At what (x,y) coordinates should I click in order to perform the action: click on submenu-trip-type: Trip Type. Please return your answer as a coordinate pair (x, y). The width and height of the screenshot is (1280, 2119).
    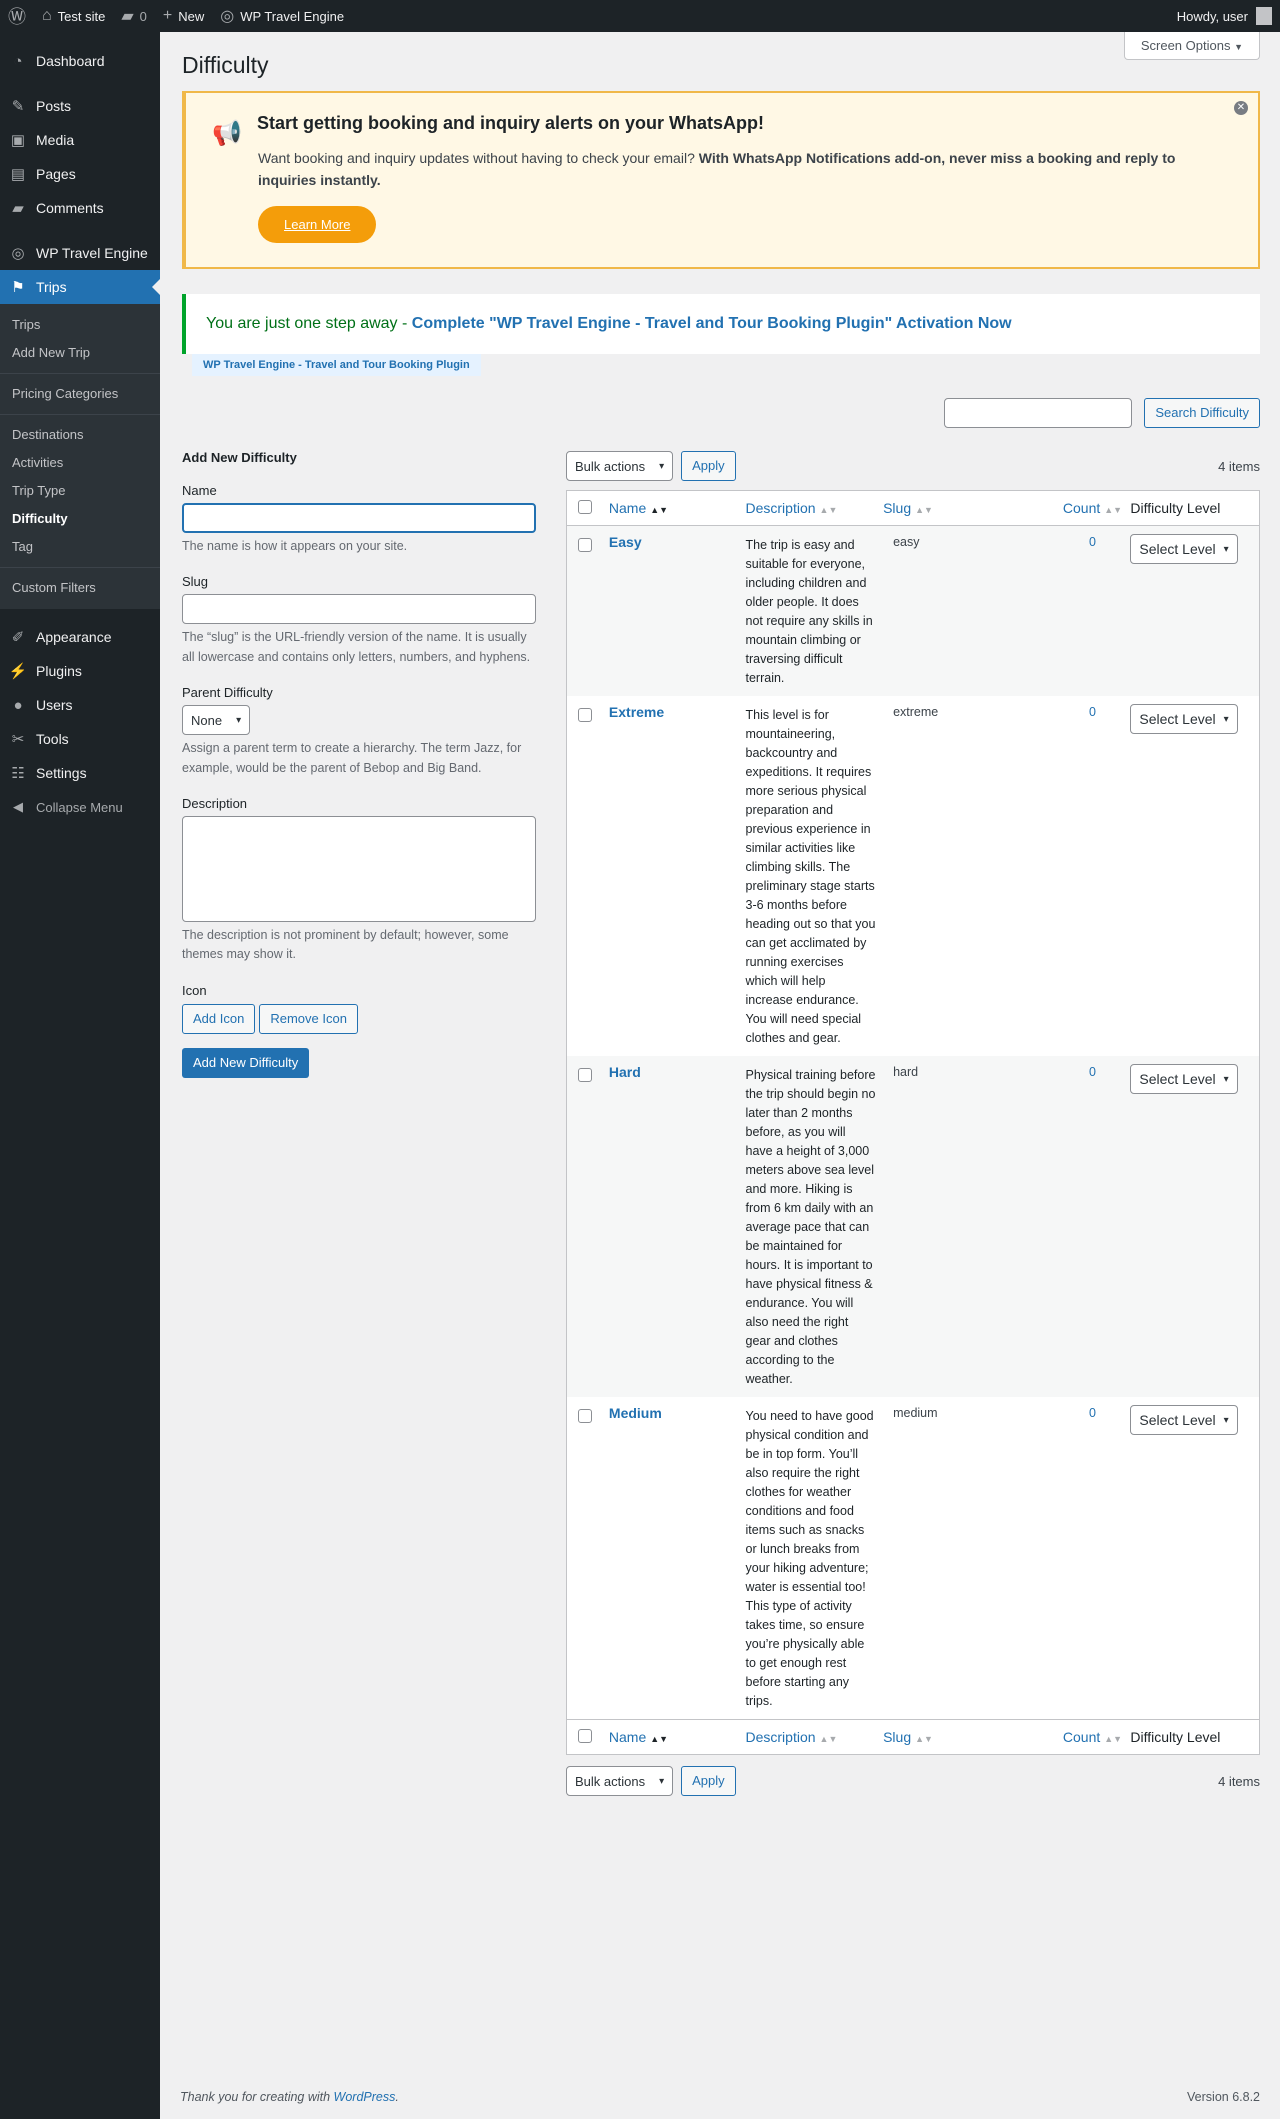
    Looking at the image, I should click on (80, 491).